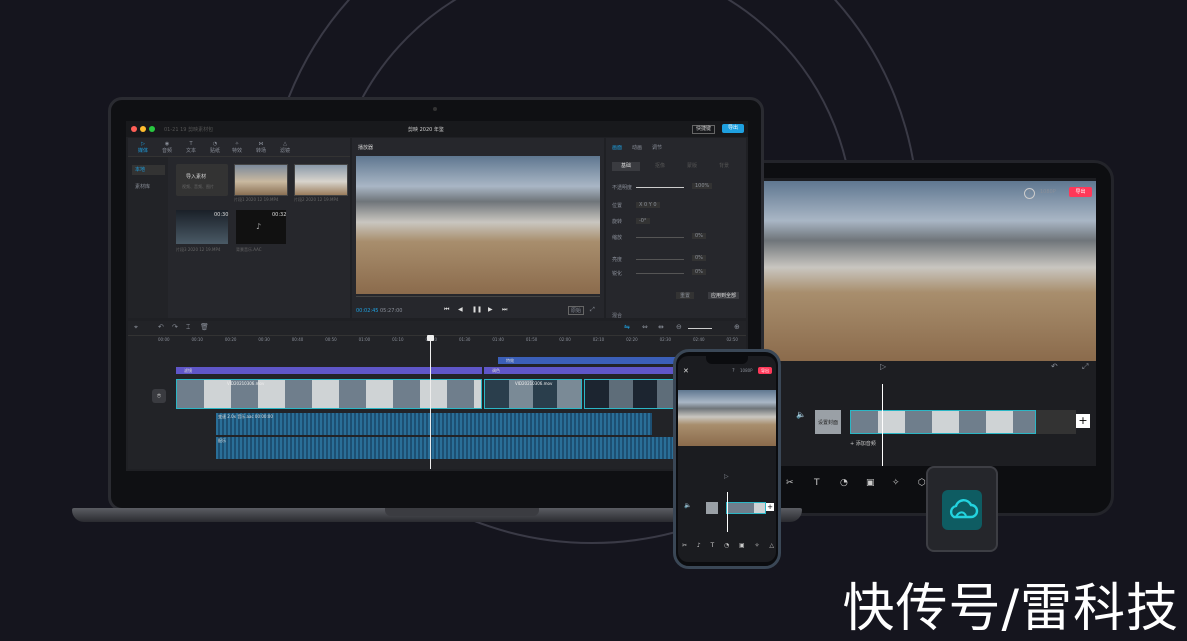  What do you see at coordinates (329, 370) in the screenshot?
I see `filter-track-1: 滤镜` at bounding box center [329, 370].